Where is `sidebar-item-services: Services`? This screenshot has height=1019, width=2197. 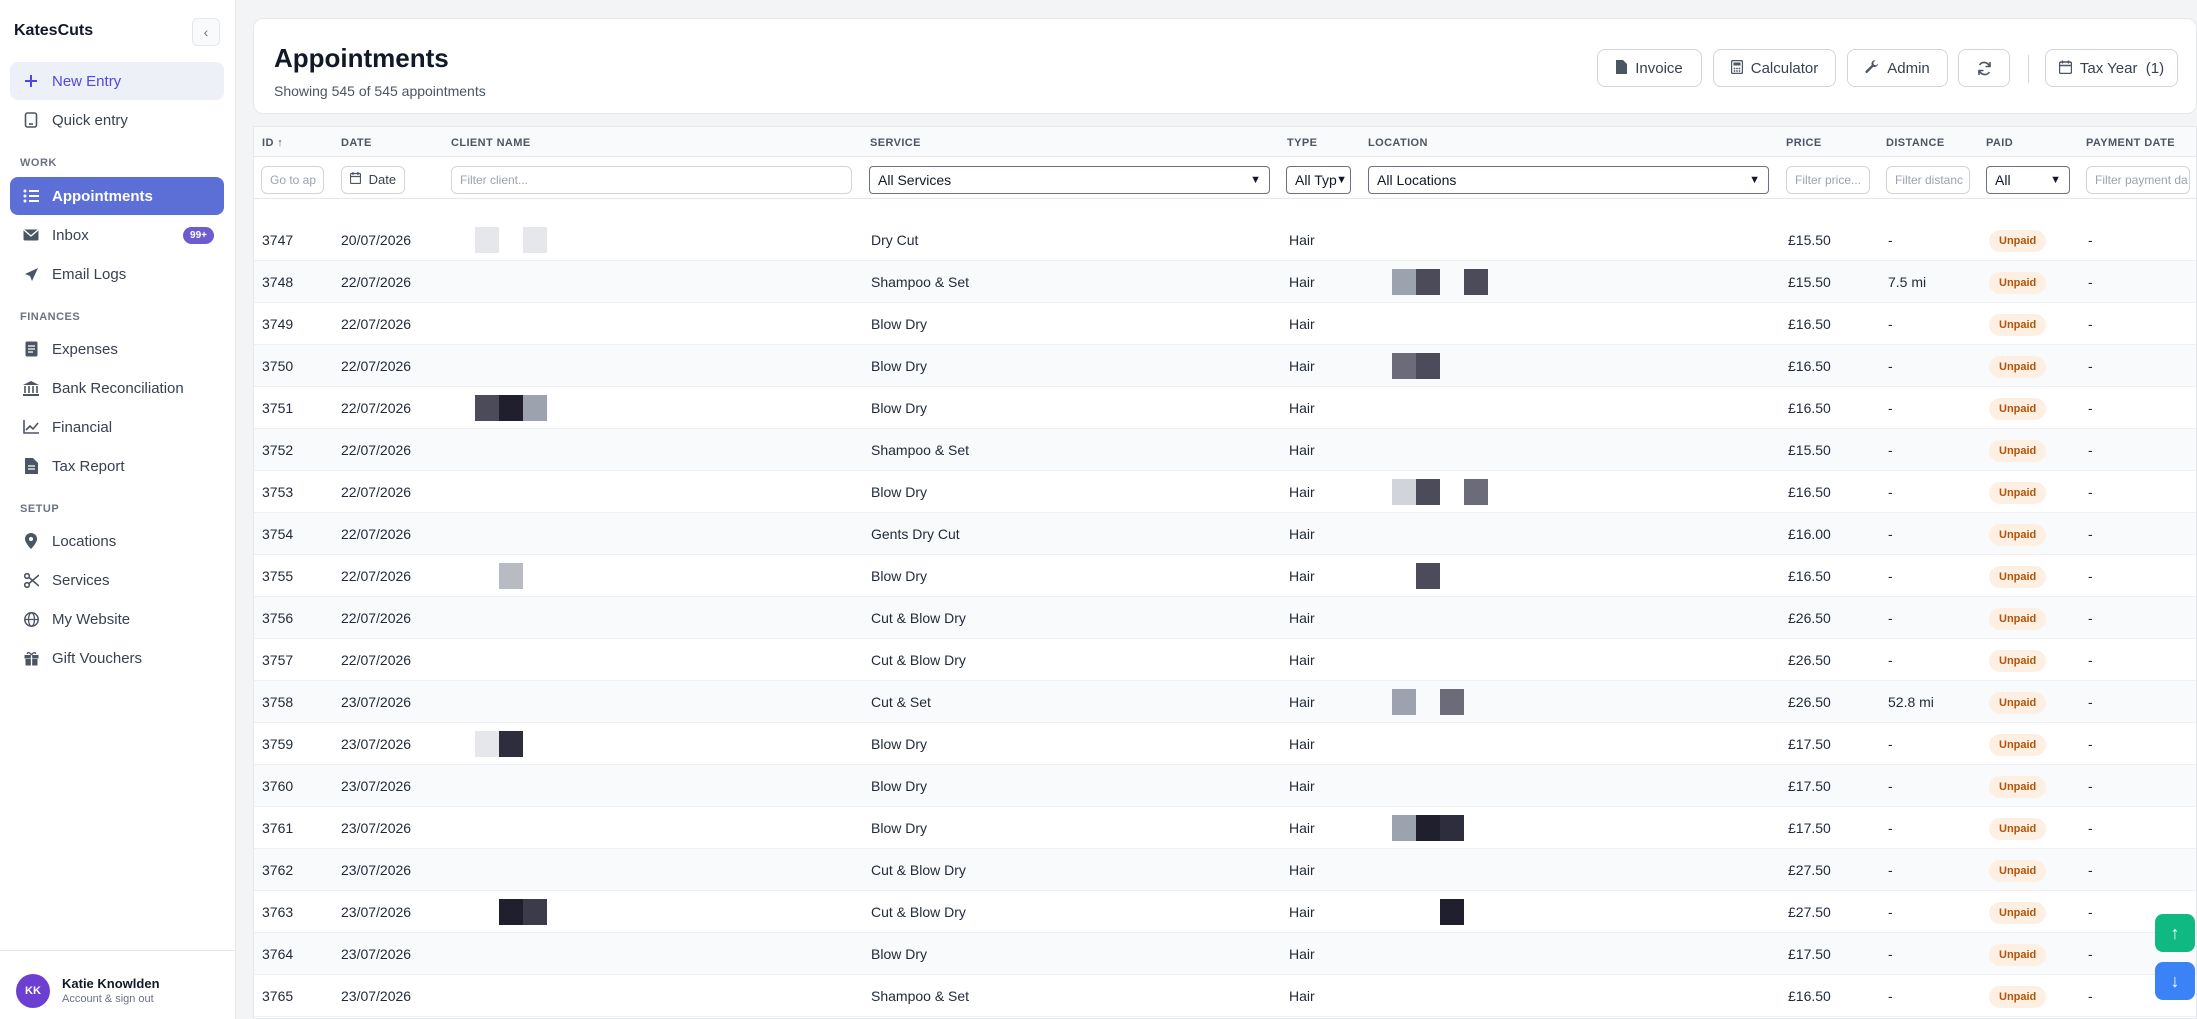
sidebar-item-services: Services is located at coordinates (117, 580).